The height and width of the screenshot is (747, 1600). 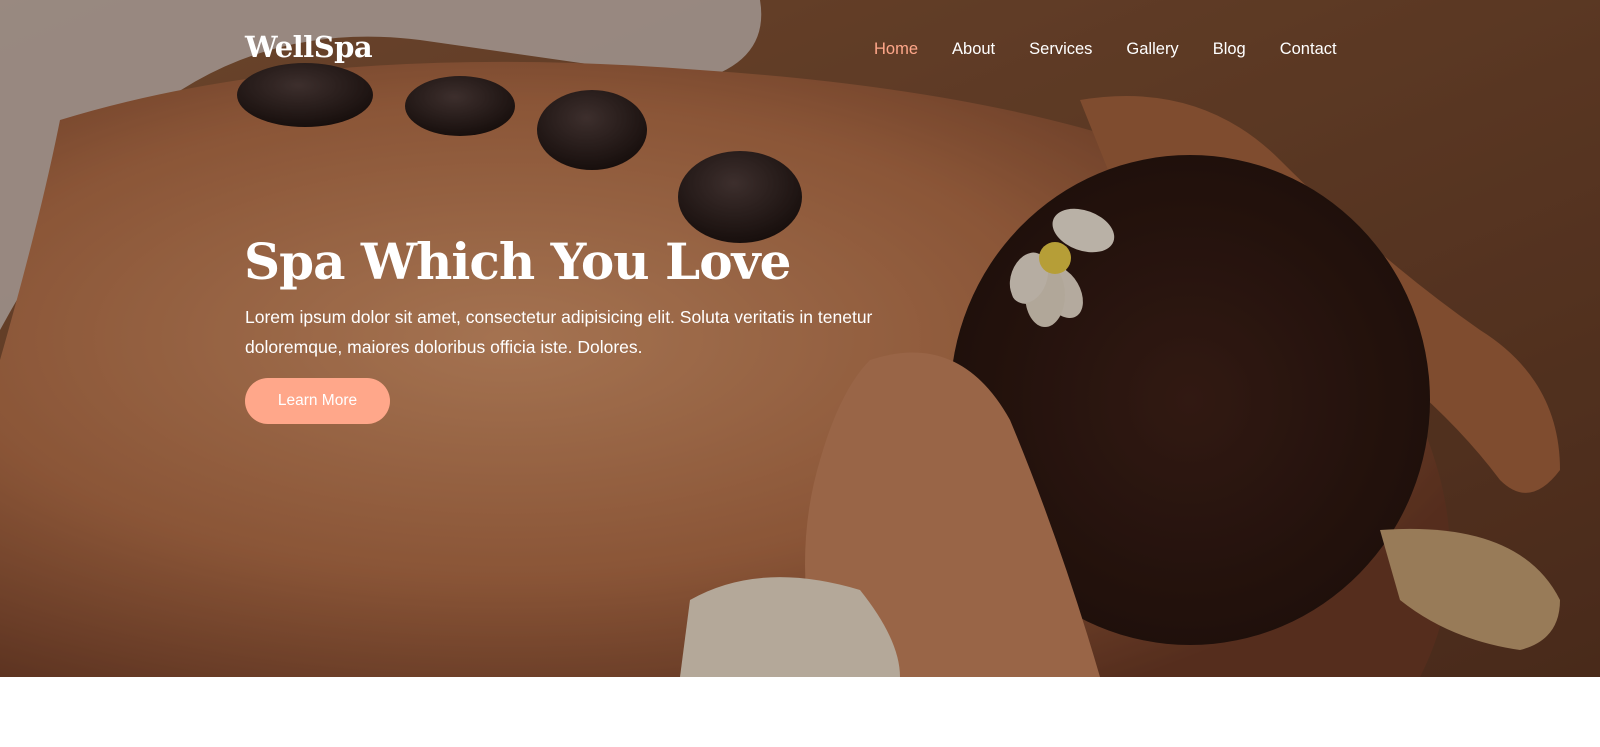 What do you see at coordinates (1152, 49) in the screenshot?
I see `nav-item-gallery: Gallery` at bounding box center [1152, 49].